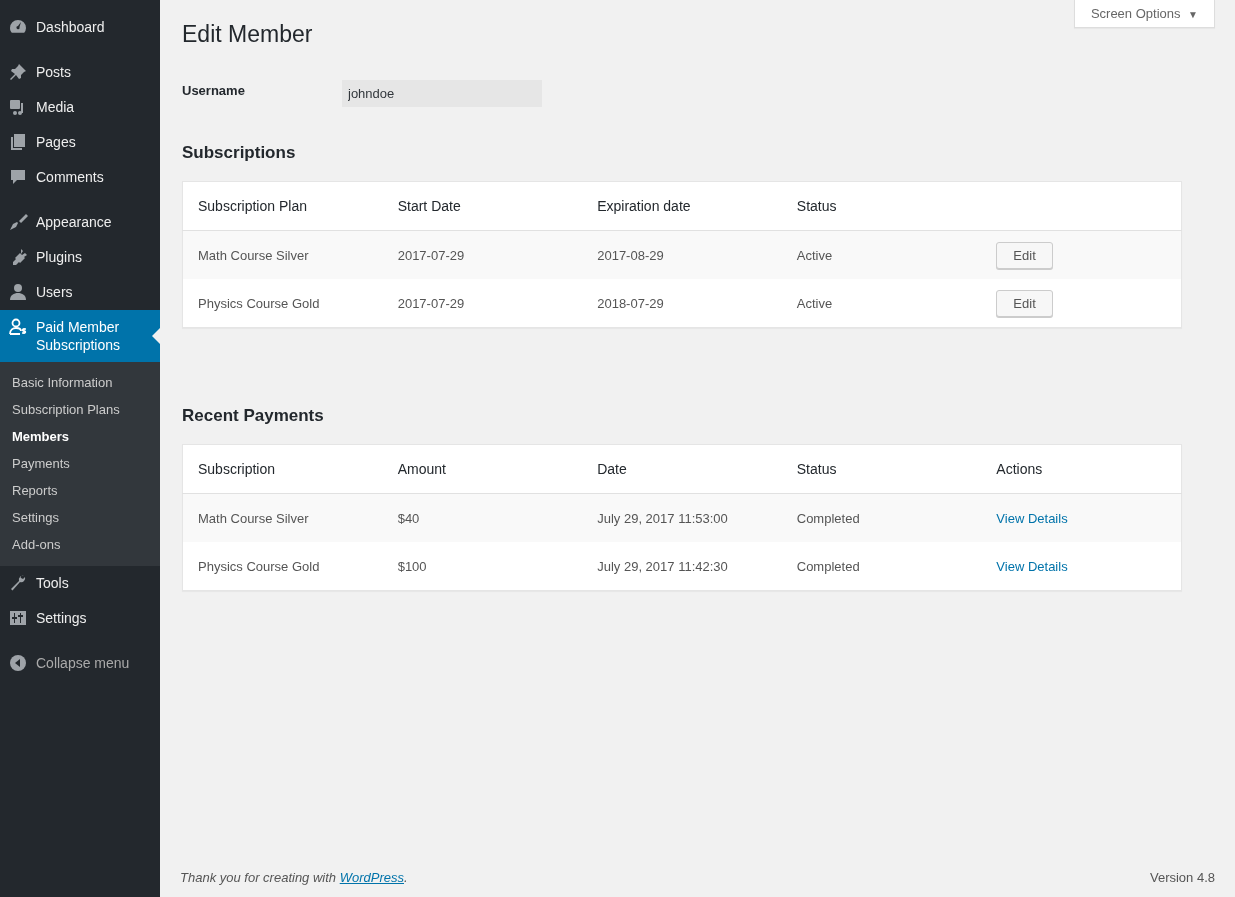 Image resolution: width=1235 pixels, height=897 pixels. Describe the element at coordinates (80, 177) in the screenshot. I see `menu-item: Comments` at that location.